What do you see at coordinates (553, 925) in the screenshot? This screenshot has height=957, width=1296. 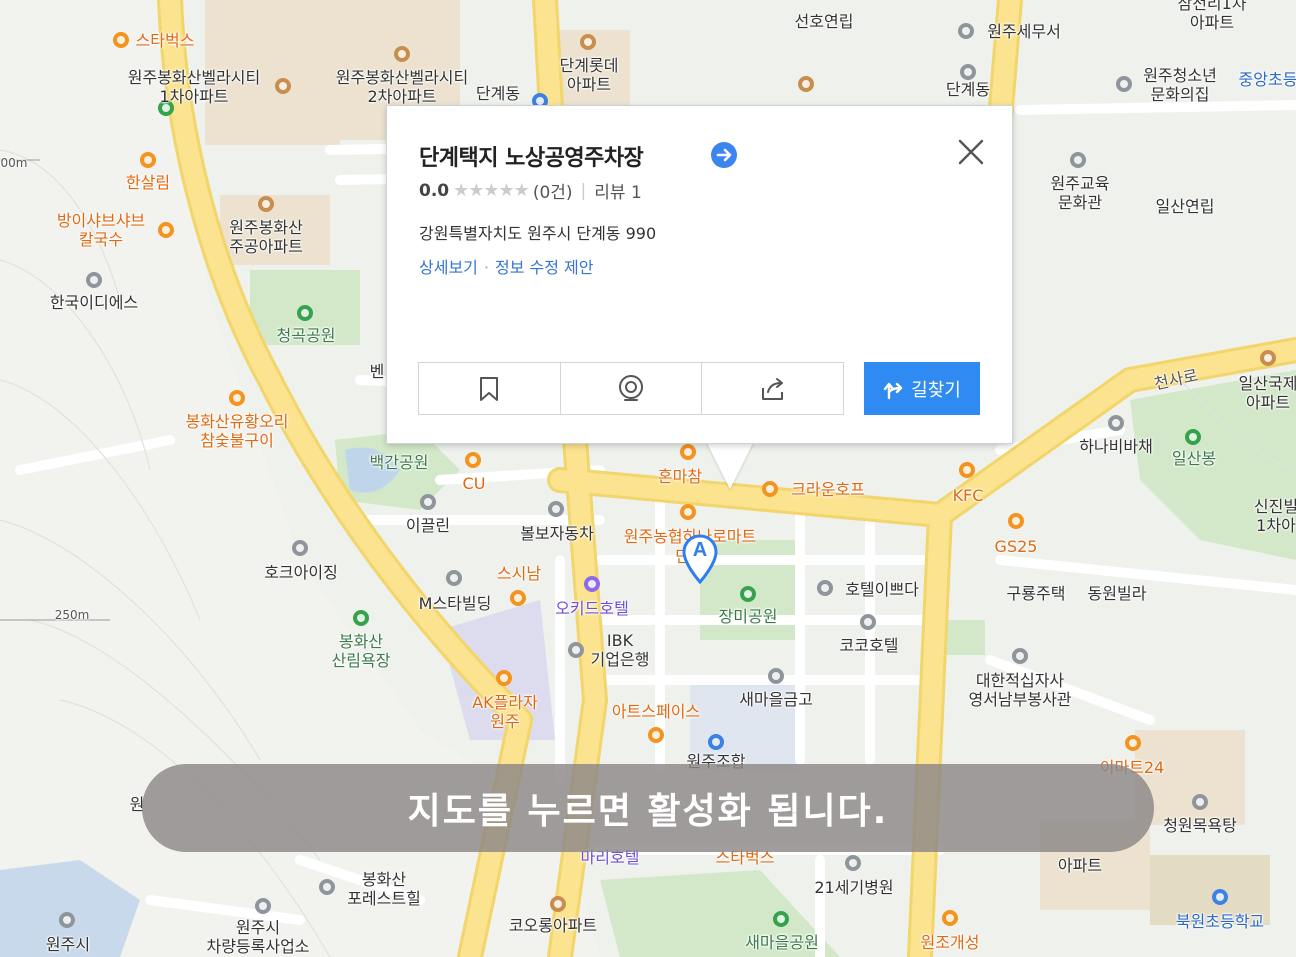 I see `map-label: 코오롱아파트` at bounding box center [553, 925].